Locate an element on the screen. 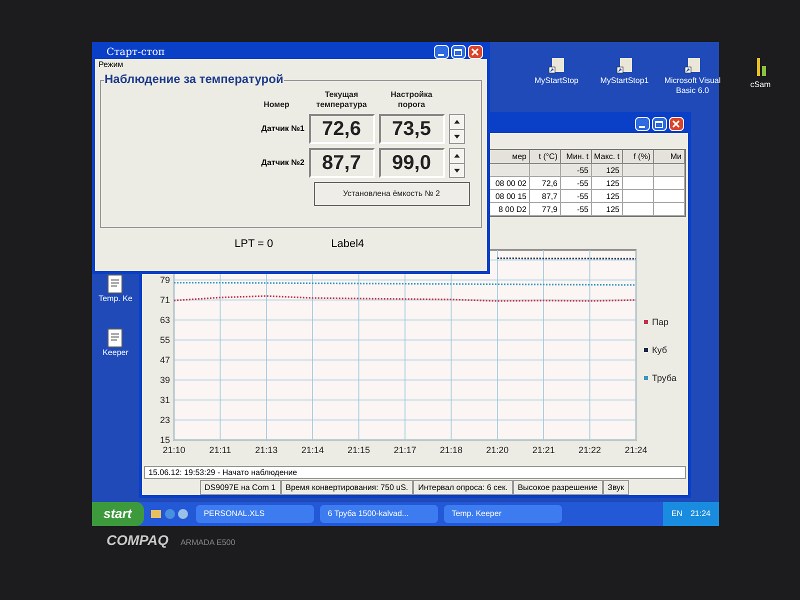 This screenshot has height=600, width=800. capacity-button: Установлена ёмкость № 2 is located at coordinates (392, 194).